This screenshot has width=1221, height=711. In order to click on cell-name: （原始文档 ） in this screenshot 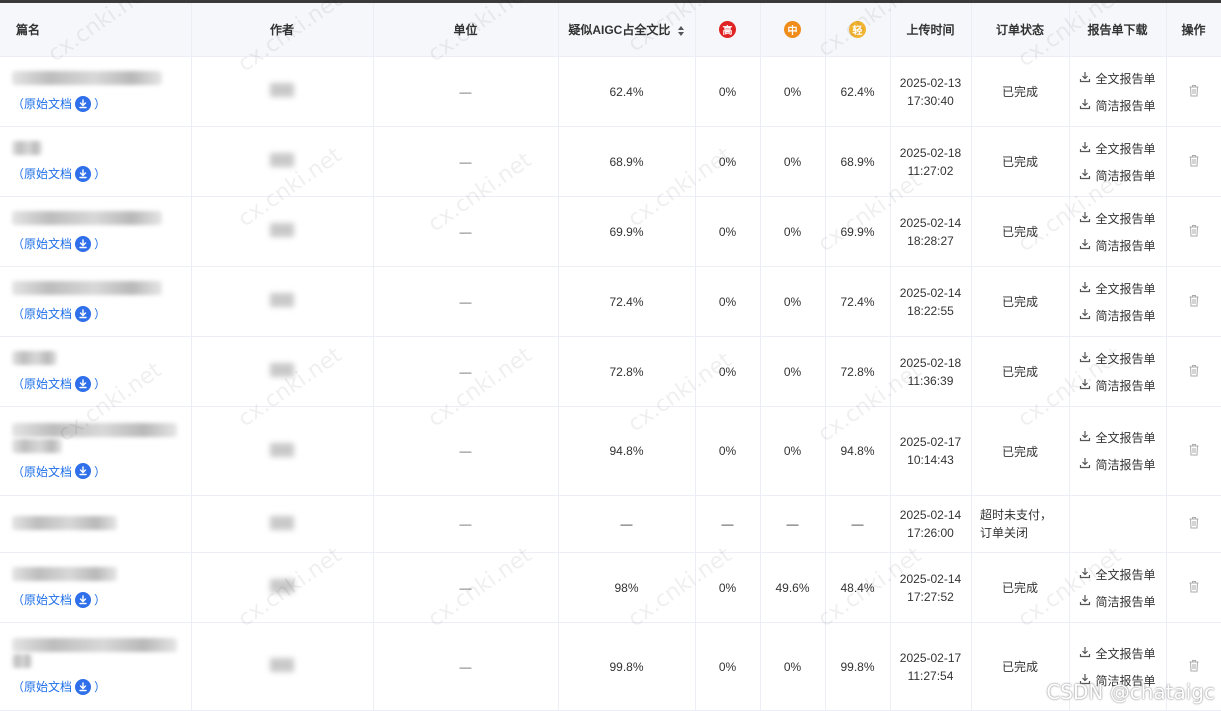, I will do `click(96, 301)`.